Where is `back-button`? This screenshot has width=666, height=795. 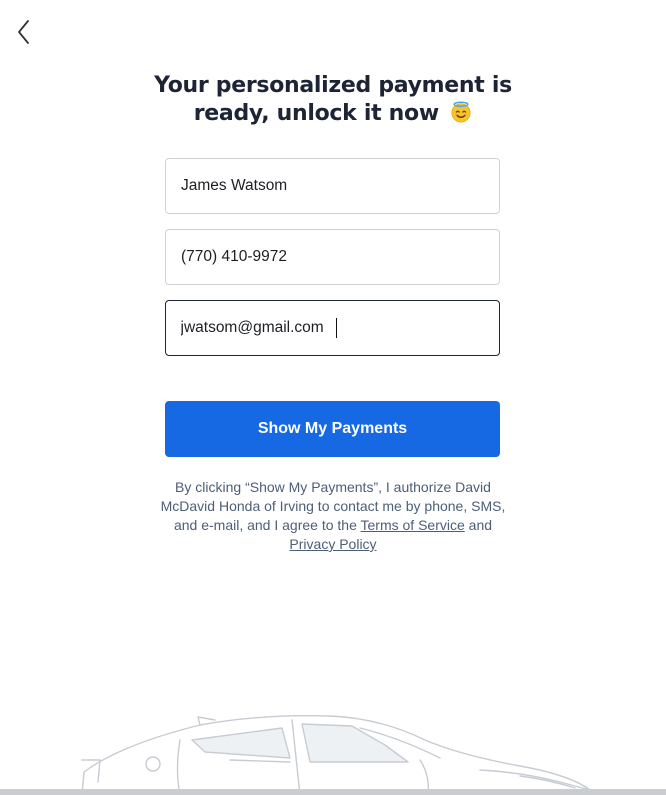 back-button is located at coordinates (24, 32).